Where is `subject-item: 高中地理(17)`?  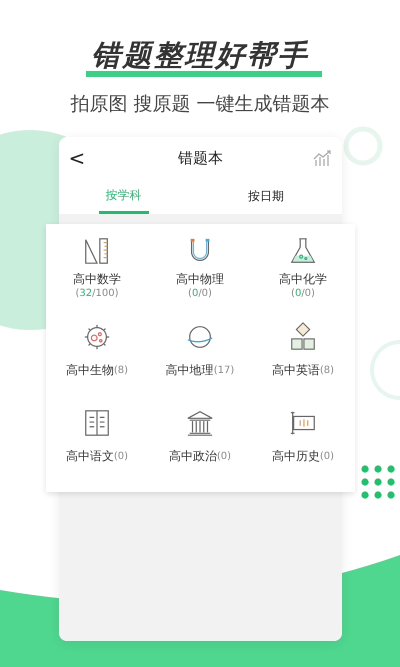 subject-item: 高中地理(17) is located at coordinates (200, 365).